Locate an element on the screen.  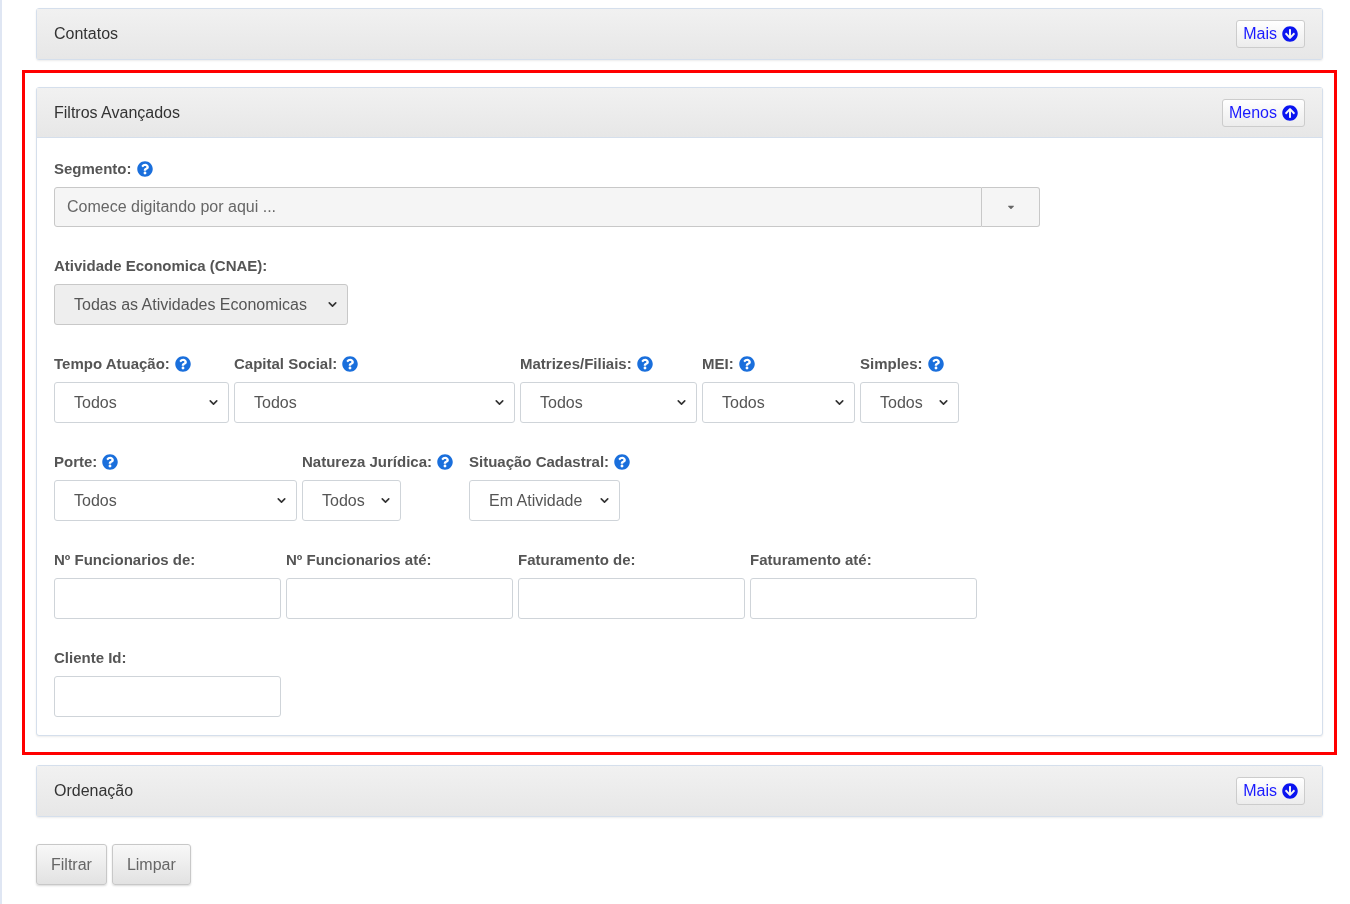
field-label: Situação Cadastral: is located at coordinates (539, 461).